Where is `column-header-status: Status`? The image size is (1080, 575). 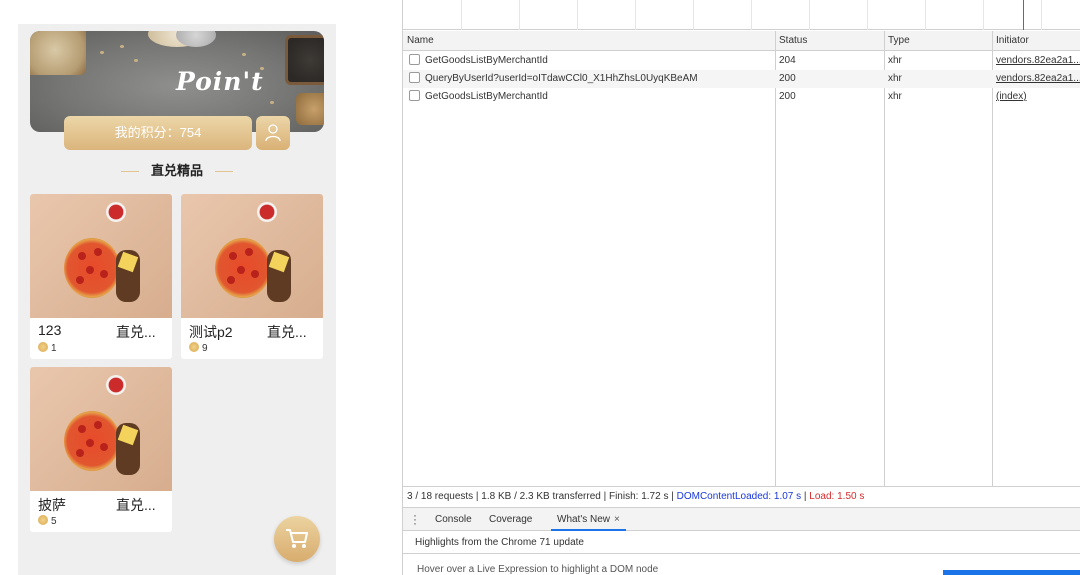 column-header-status: Status is located at coordinates (829, 41).